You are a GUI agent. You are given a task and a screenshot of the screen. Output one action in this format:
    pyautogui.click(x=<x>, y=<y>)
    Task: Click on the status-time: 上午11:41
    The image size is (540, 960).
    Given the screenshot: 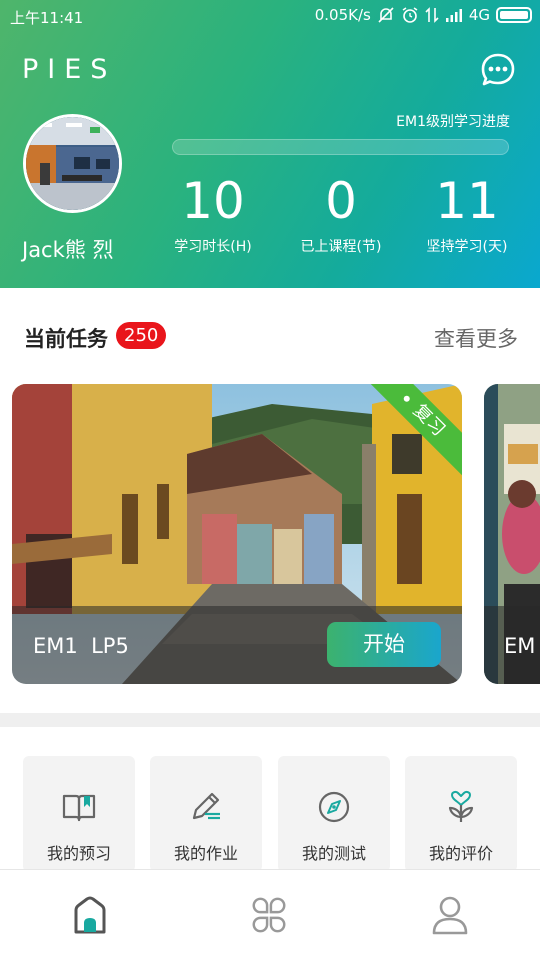 What is the action you would take?
    pyautogui.click(x=47, y=18)
    